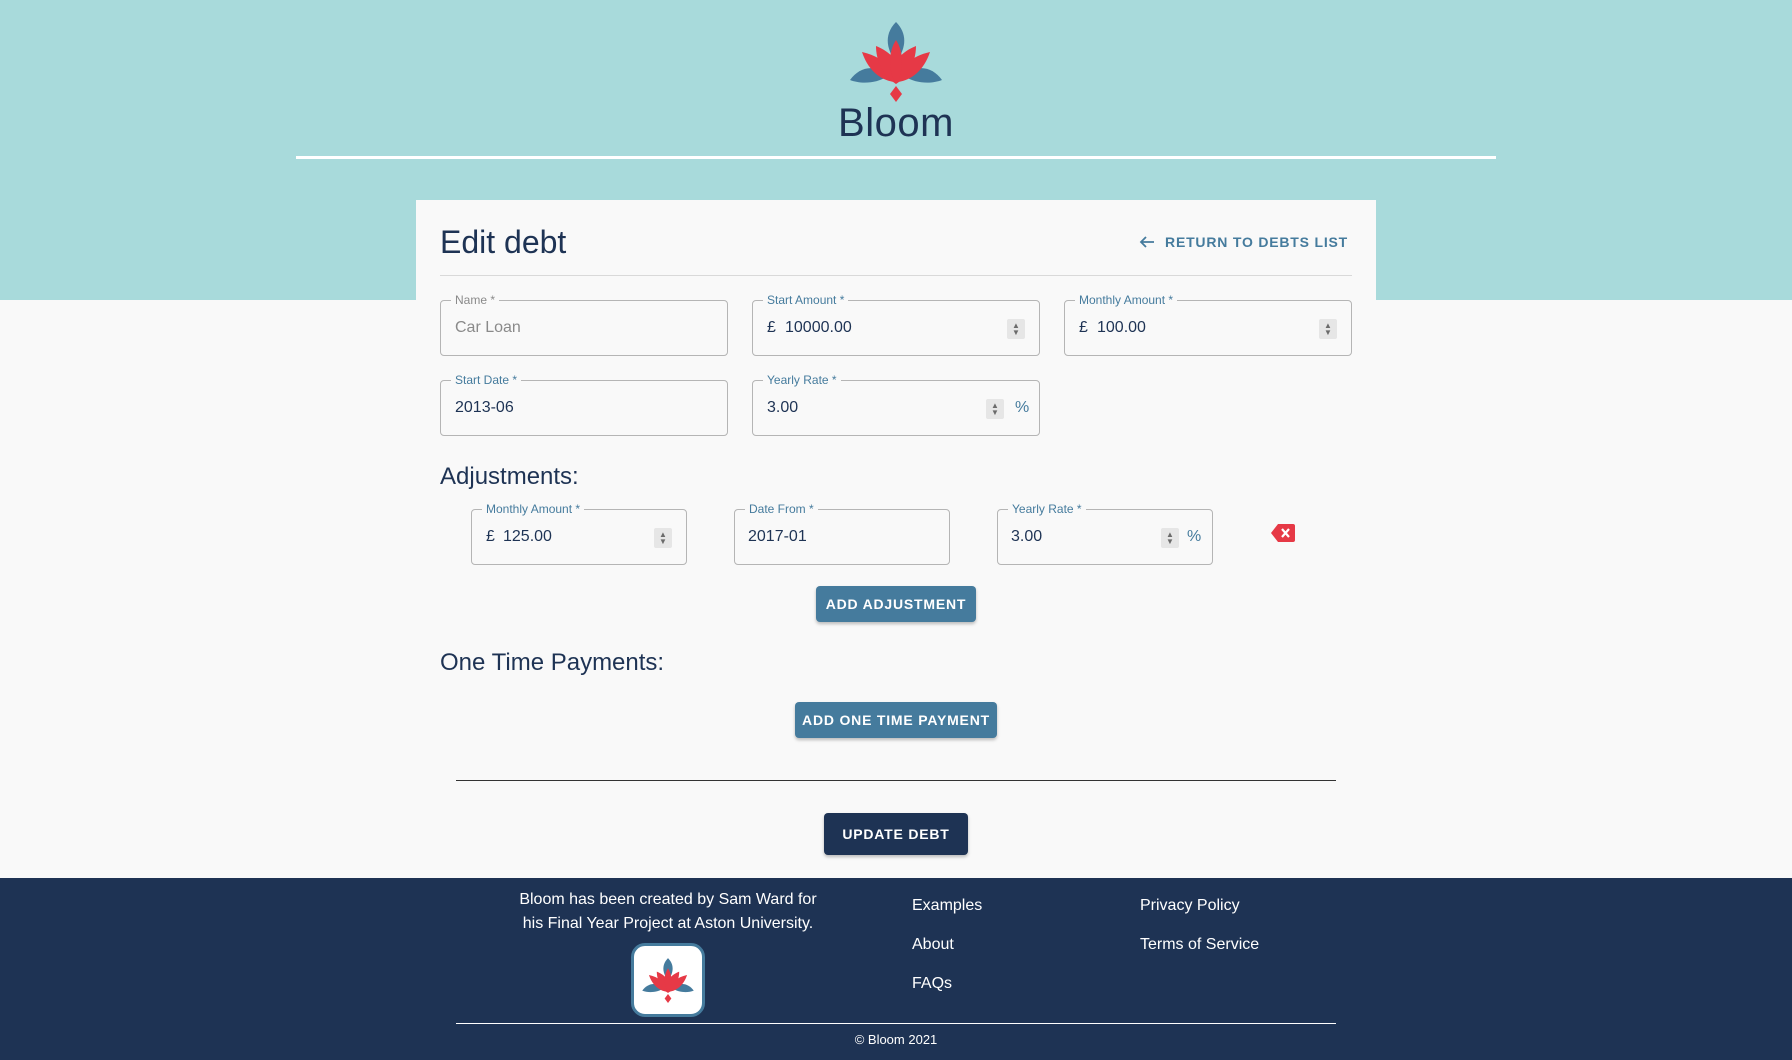 The width and height of the screenshot is (1792, 1060). Describe the element at coordinates (1190, 906) in the screenshot. I see `footer-link-privacy-policy: Privacy Policy` at that location.